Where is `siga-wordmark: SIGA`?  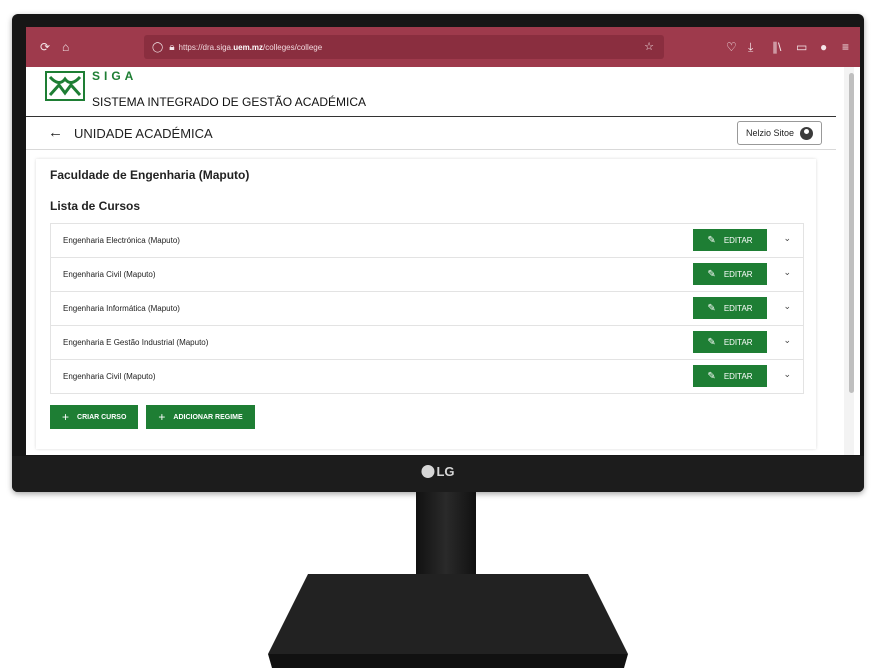
siga-wordmark: SIGA is located at coordinates (115, 76).